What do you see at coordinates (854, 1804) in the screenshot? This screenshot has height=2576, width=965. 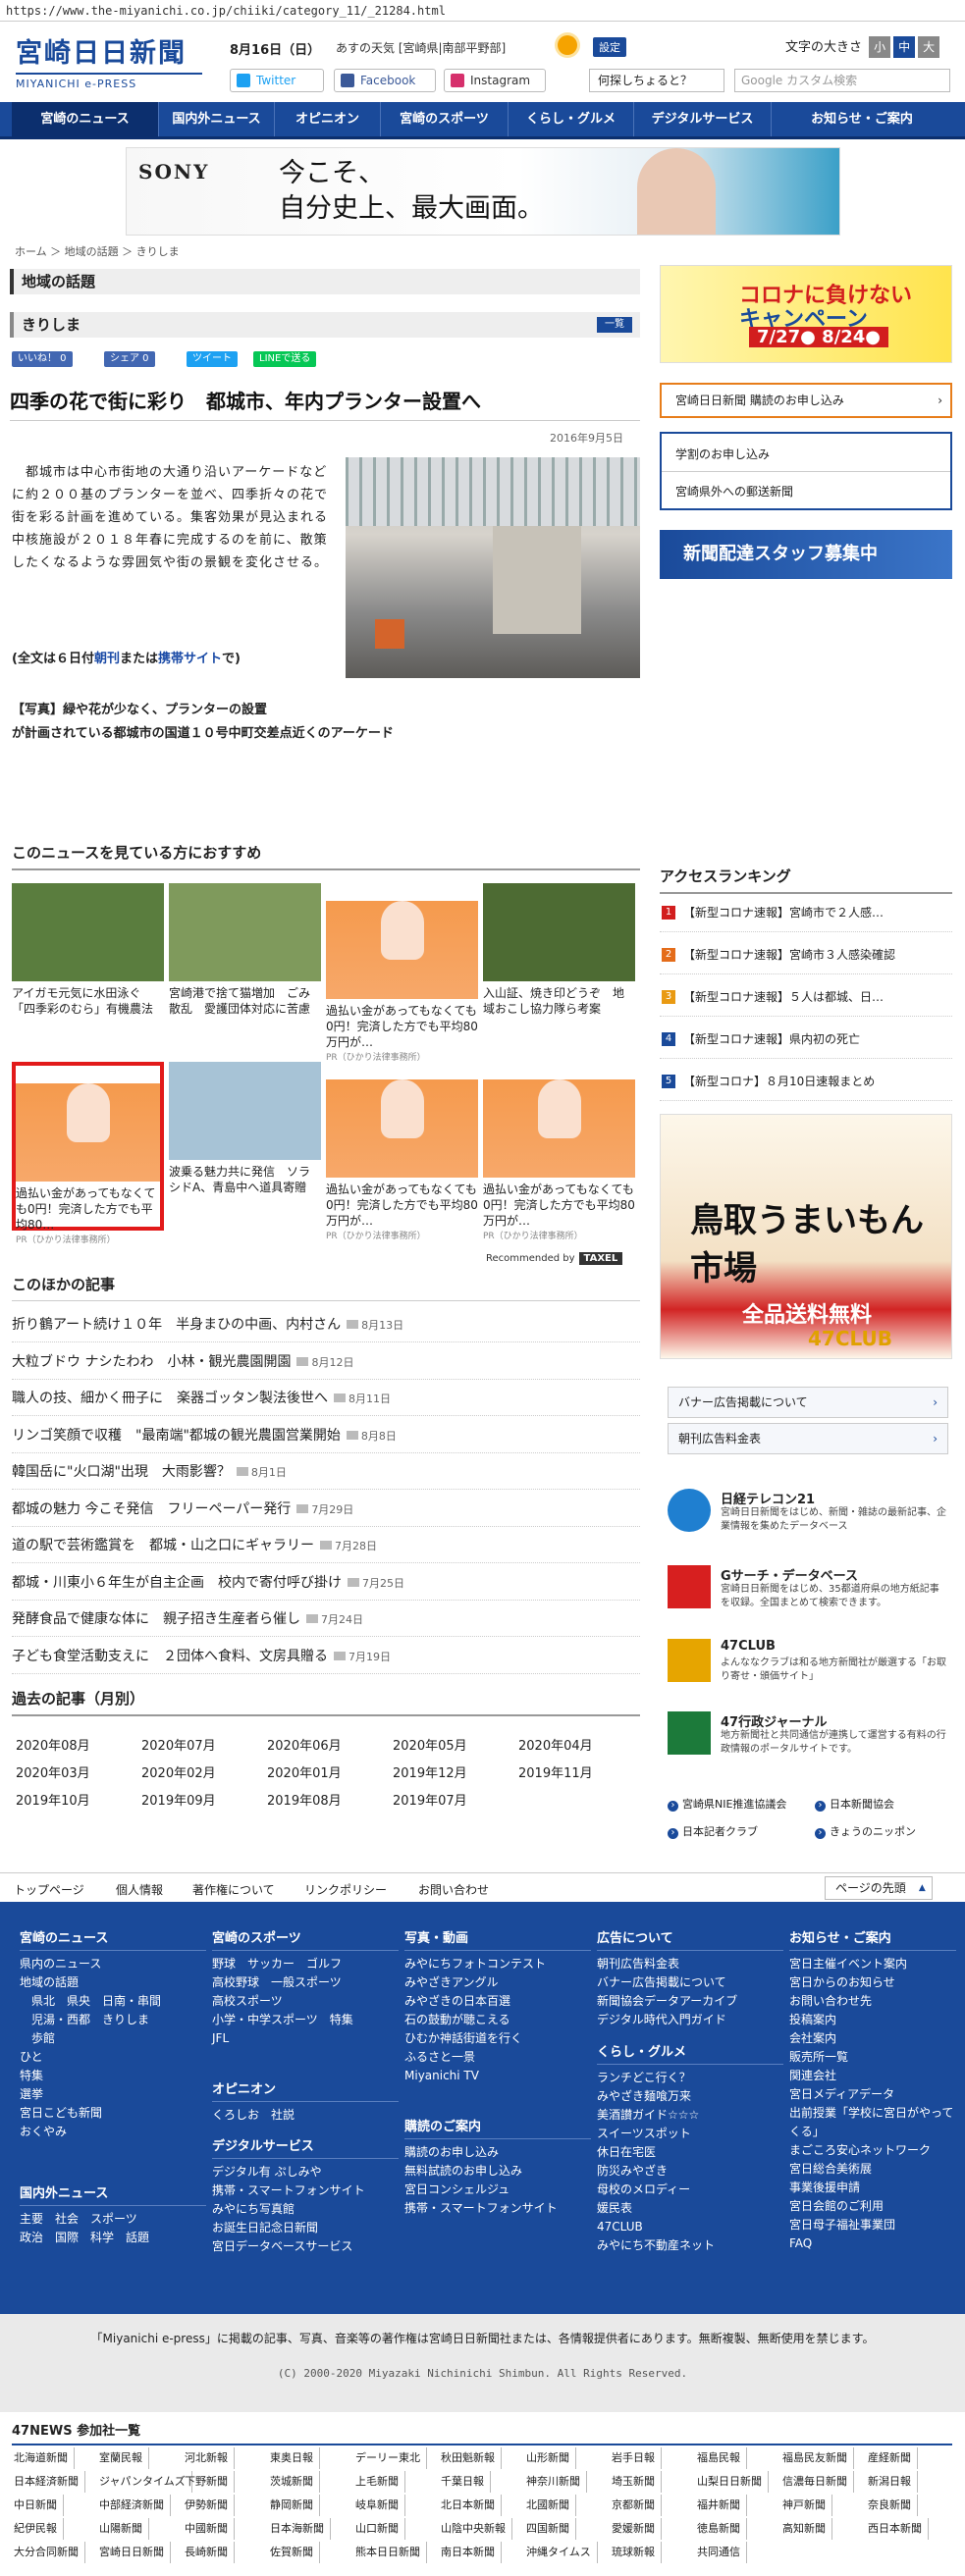 I see `newspaper-assoc-link: 日本新聞協会` at bounding box center [854, 1804].